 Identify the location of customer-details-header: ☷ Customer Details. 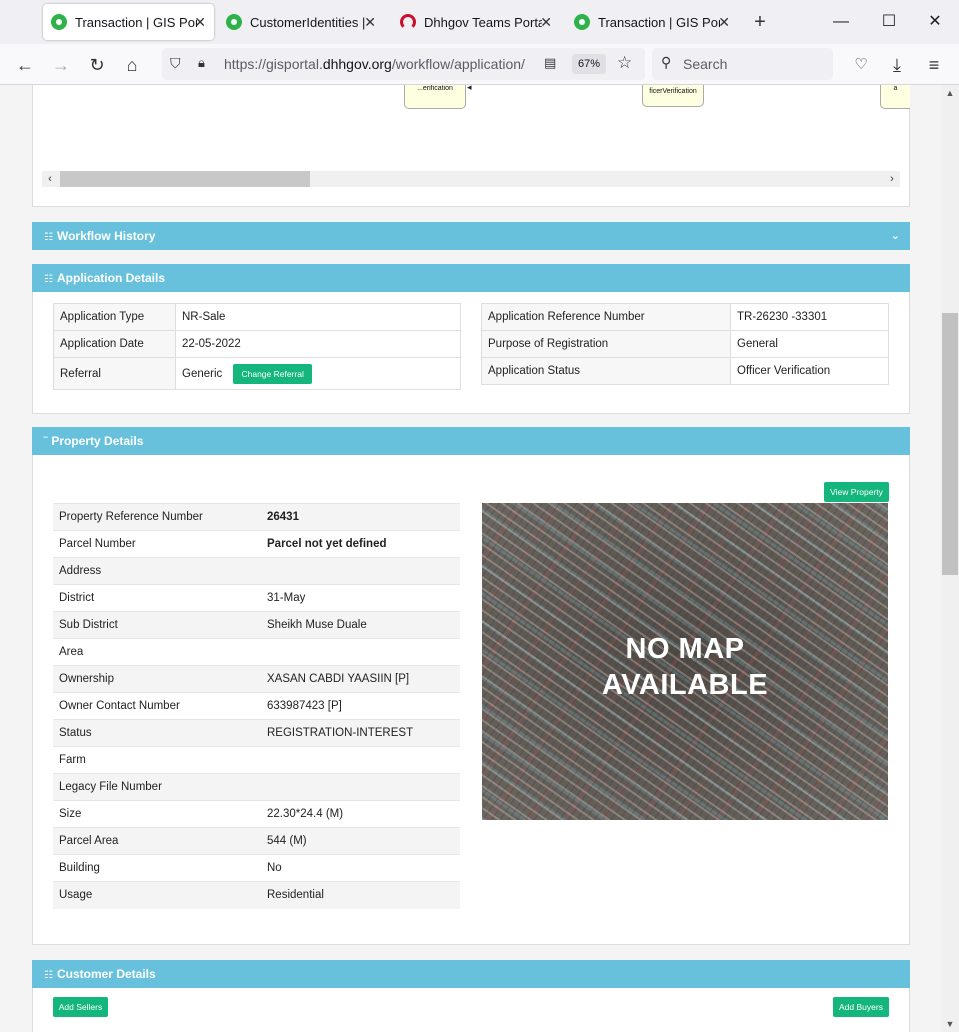
(471, 974).